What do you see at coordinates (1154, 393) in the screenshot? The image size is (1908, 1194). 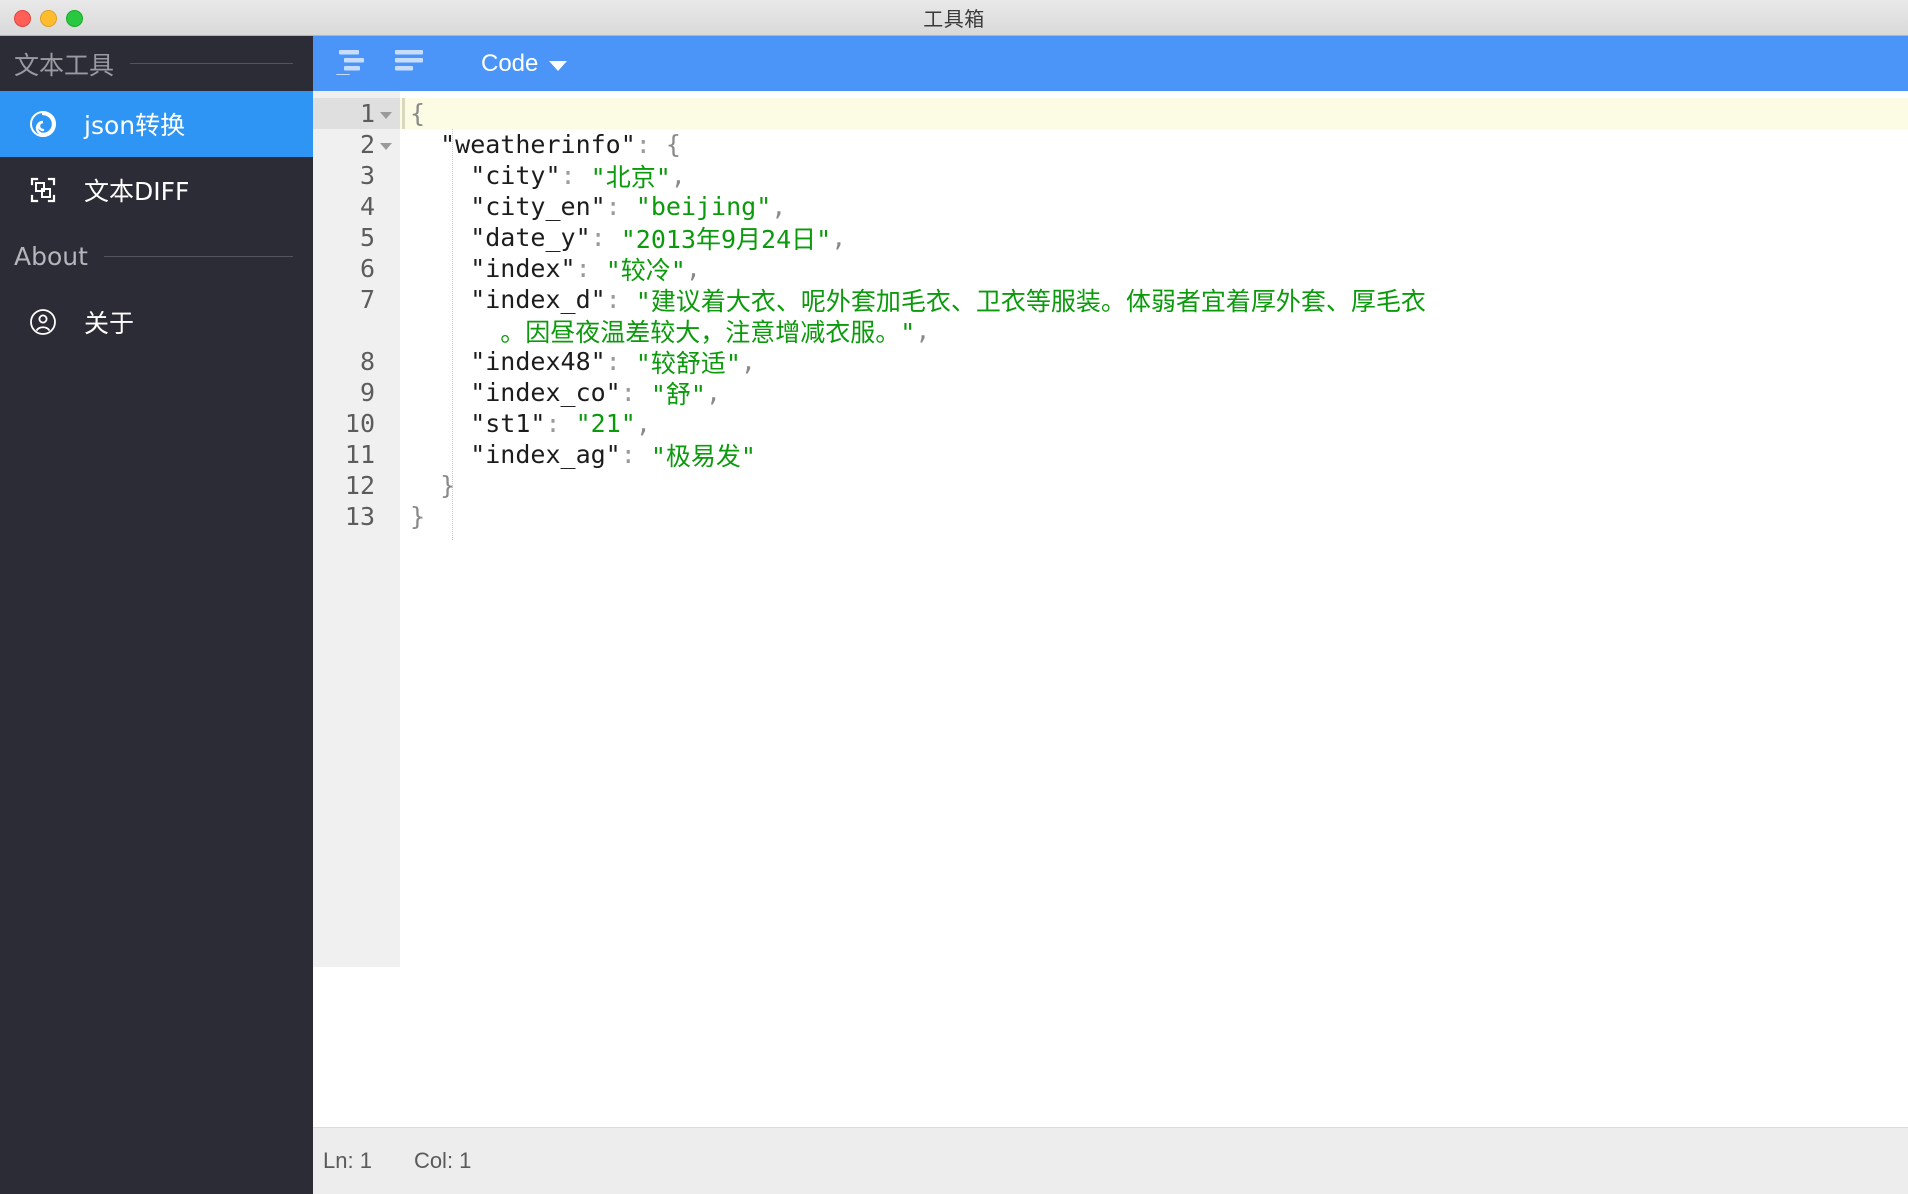 I see `code-line: "index_co": "舒",` at bounding box center [1154, 393].